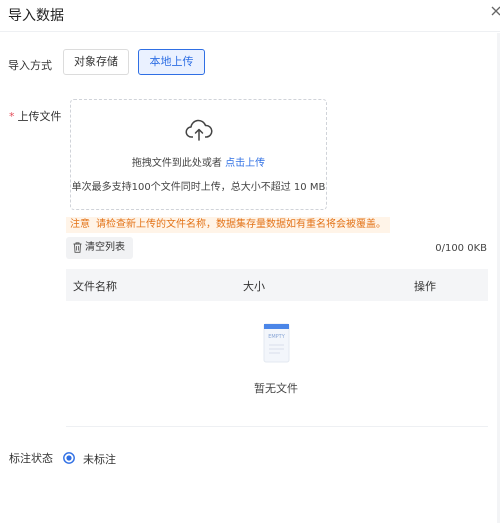 This screenshot has height=523, width=500. What do you see at coordinates (425, 286) in the screenshot?
I see `column-actions: 操作` at bounding box center [425, 286].